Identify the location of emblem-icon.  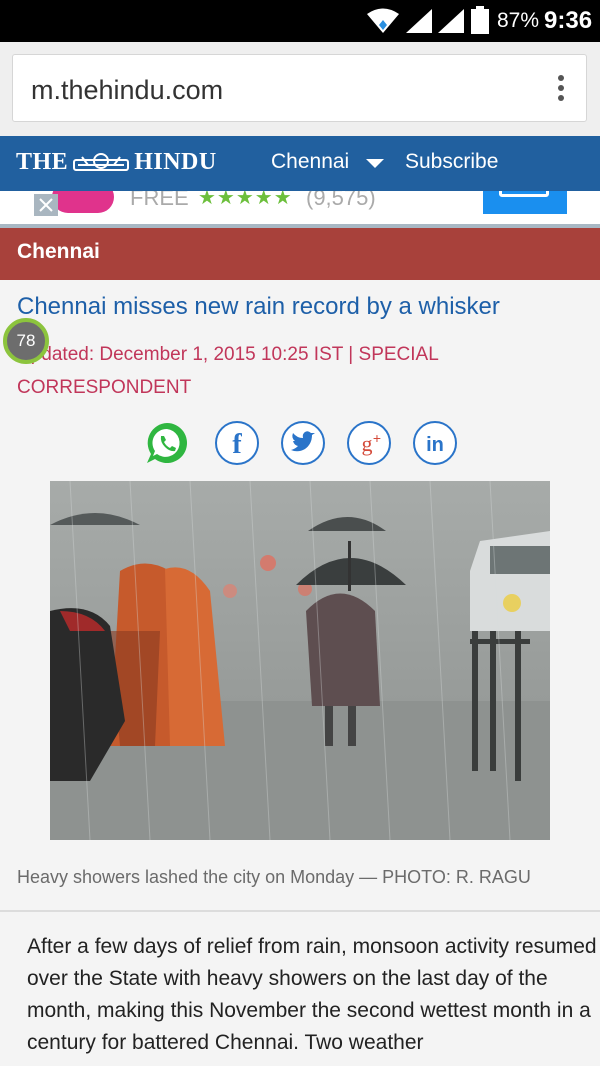
(101, 161).